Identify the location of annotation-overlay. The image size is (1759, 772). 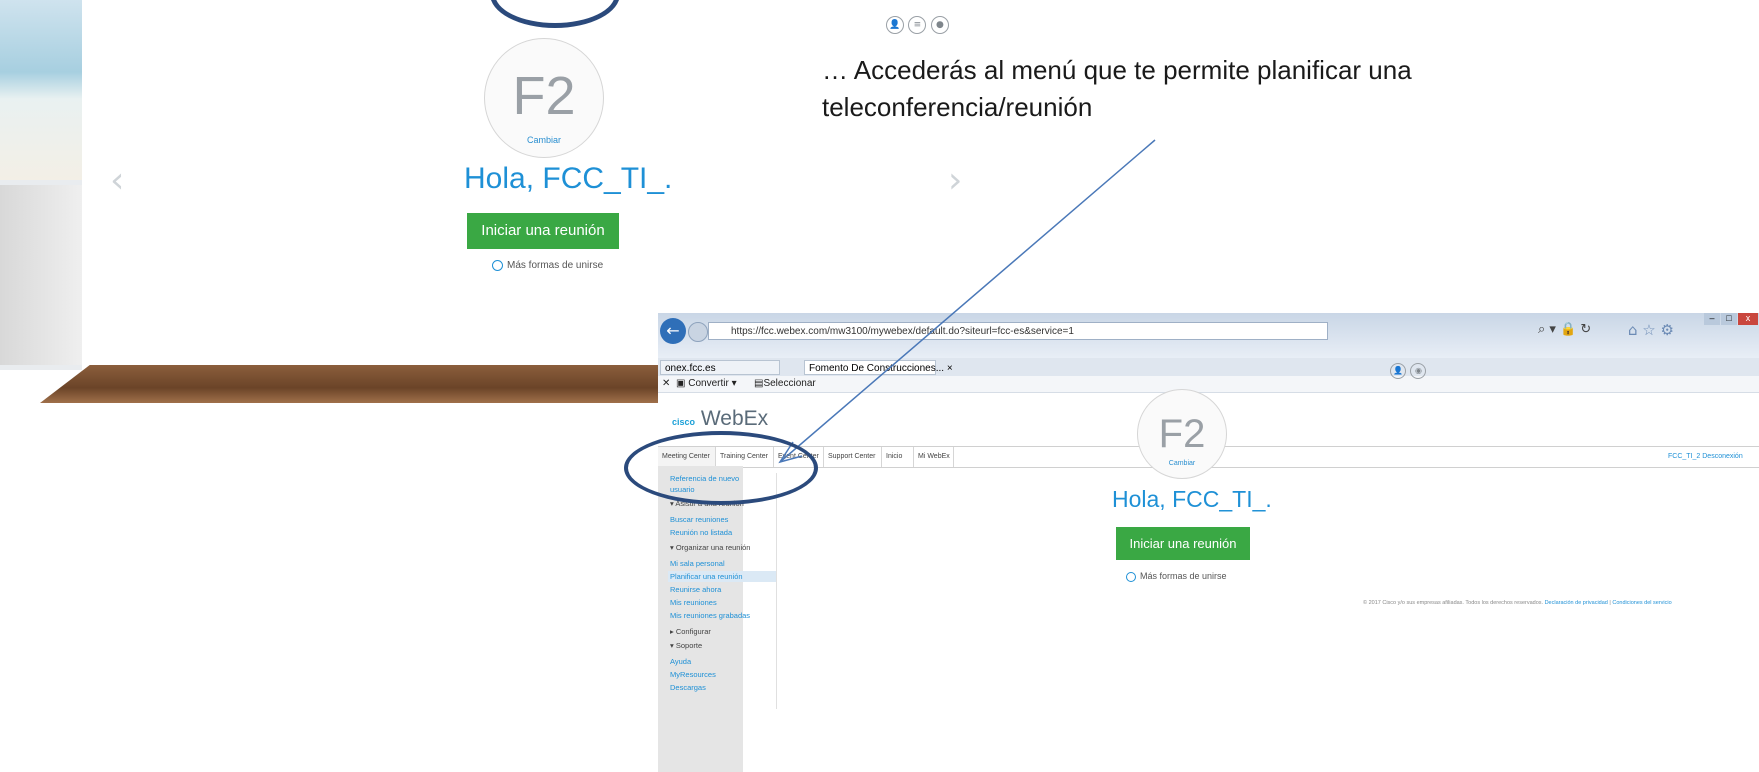
(967, 301).